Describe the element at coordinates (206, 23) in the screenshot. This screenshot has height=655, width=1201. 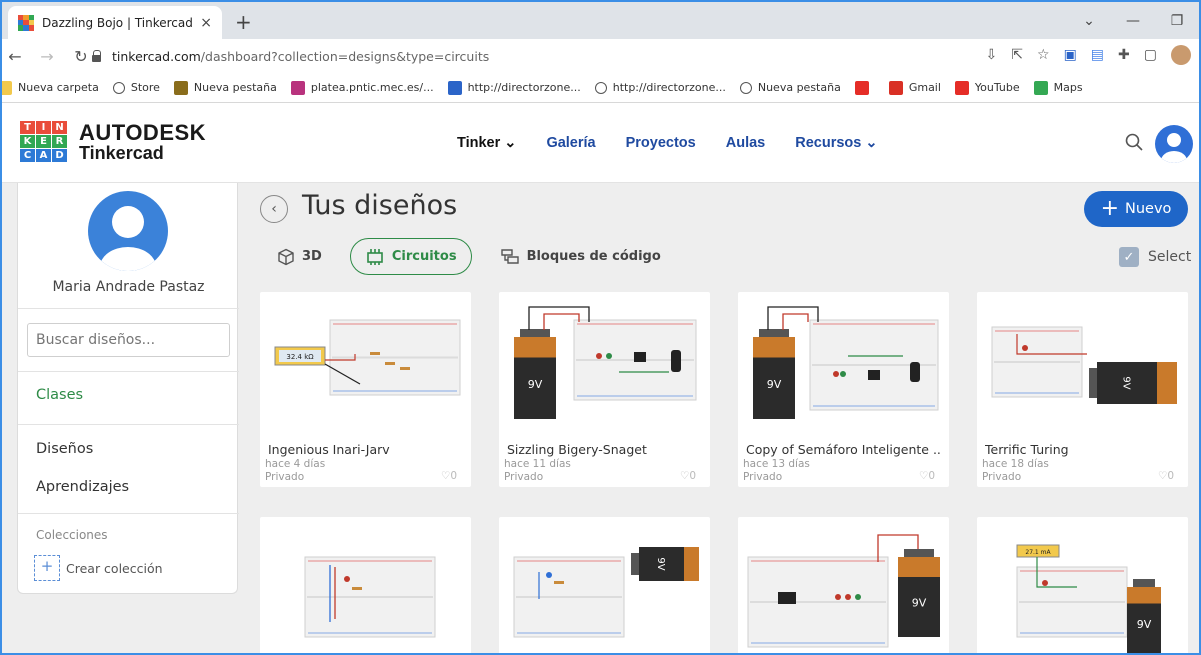
I see `close-tab-icon: ×` at that location.